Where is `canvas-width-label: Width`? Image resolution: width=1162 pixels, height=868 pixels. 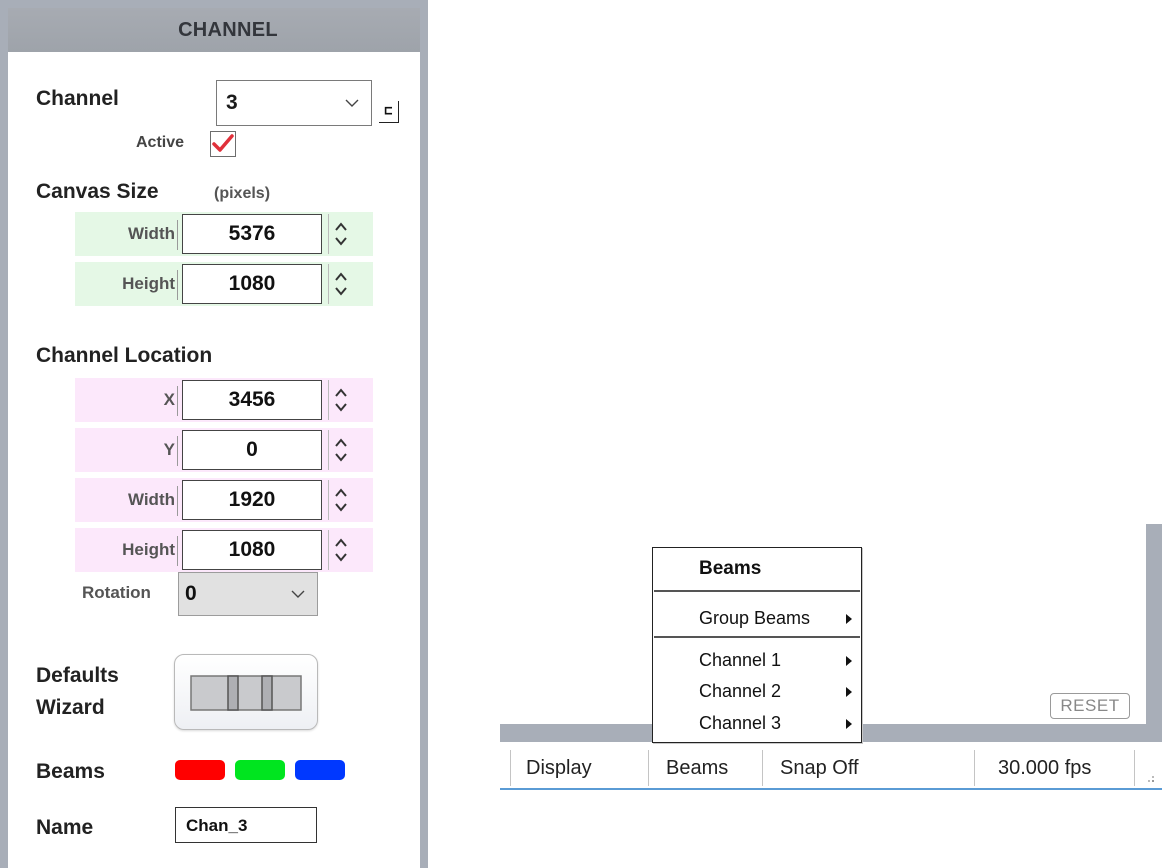 canvas-width-label: Width is located at coordinates (151, 233).